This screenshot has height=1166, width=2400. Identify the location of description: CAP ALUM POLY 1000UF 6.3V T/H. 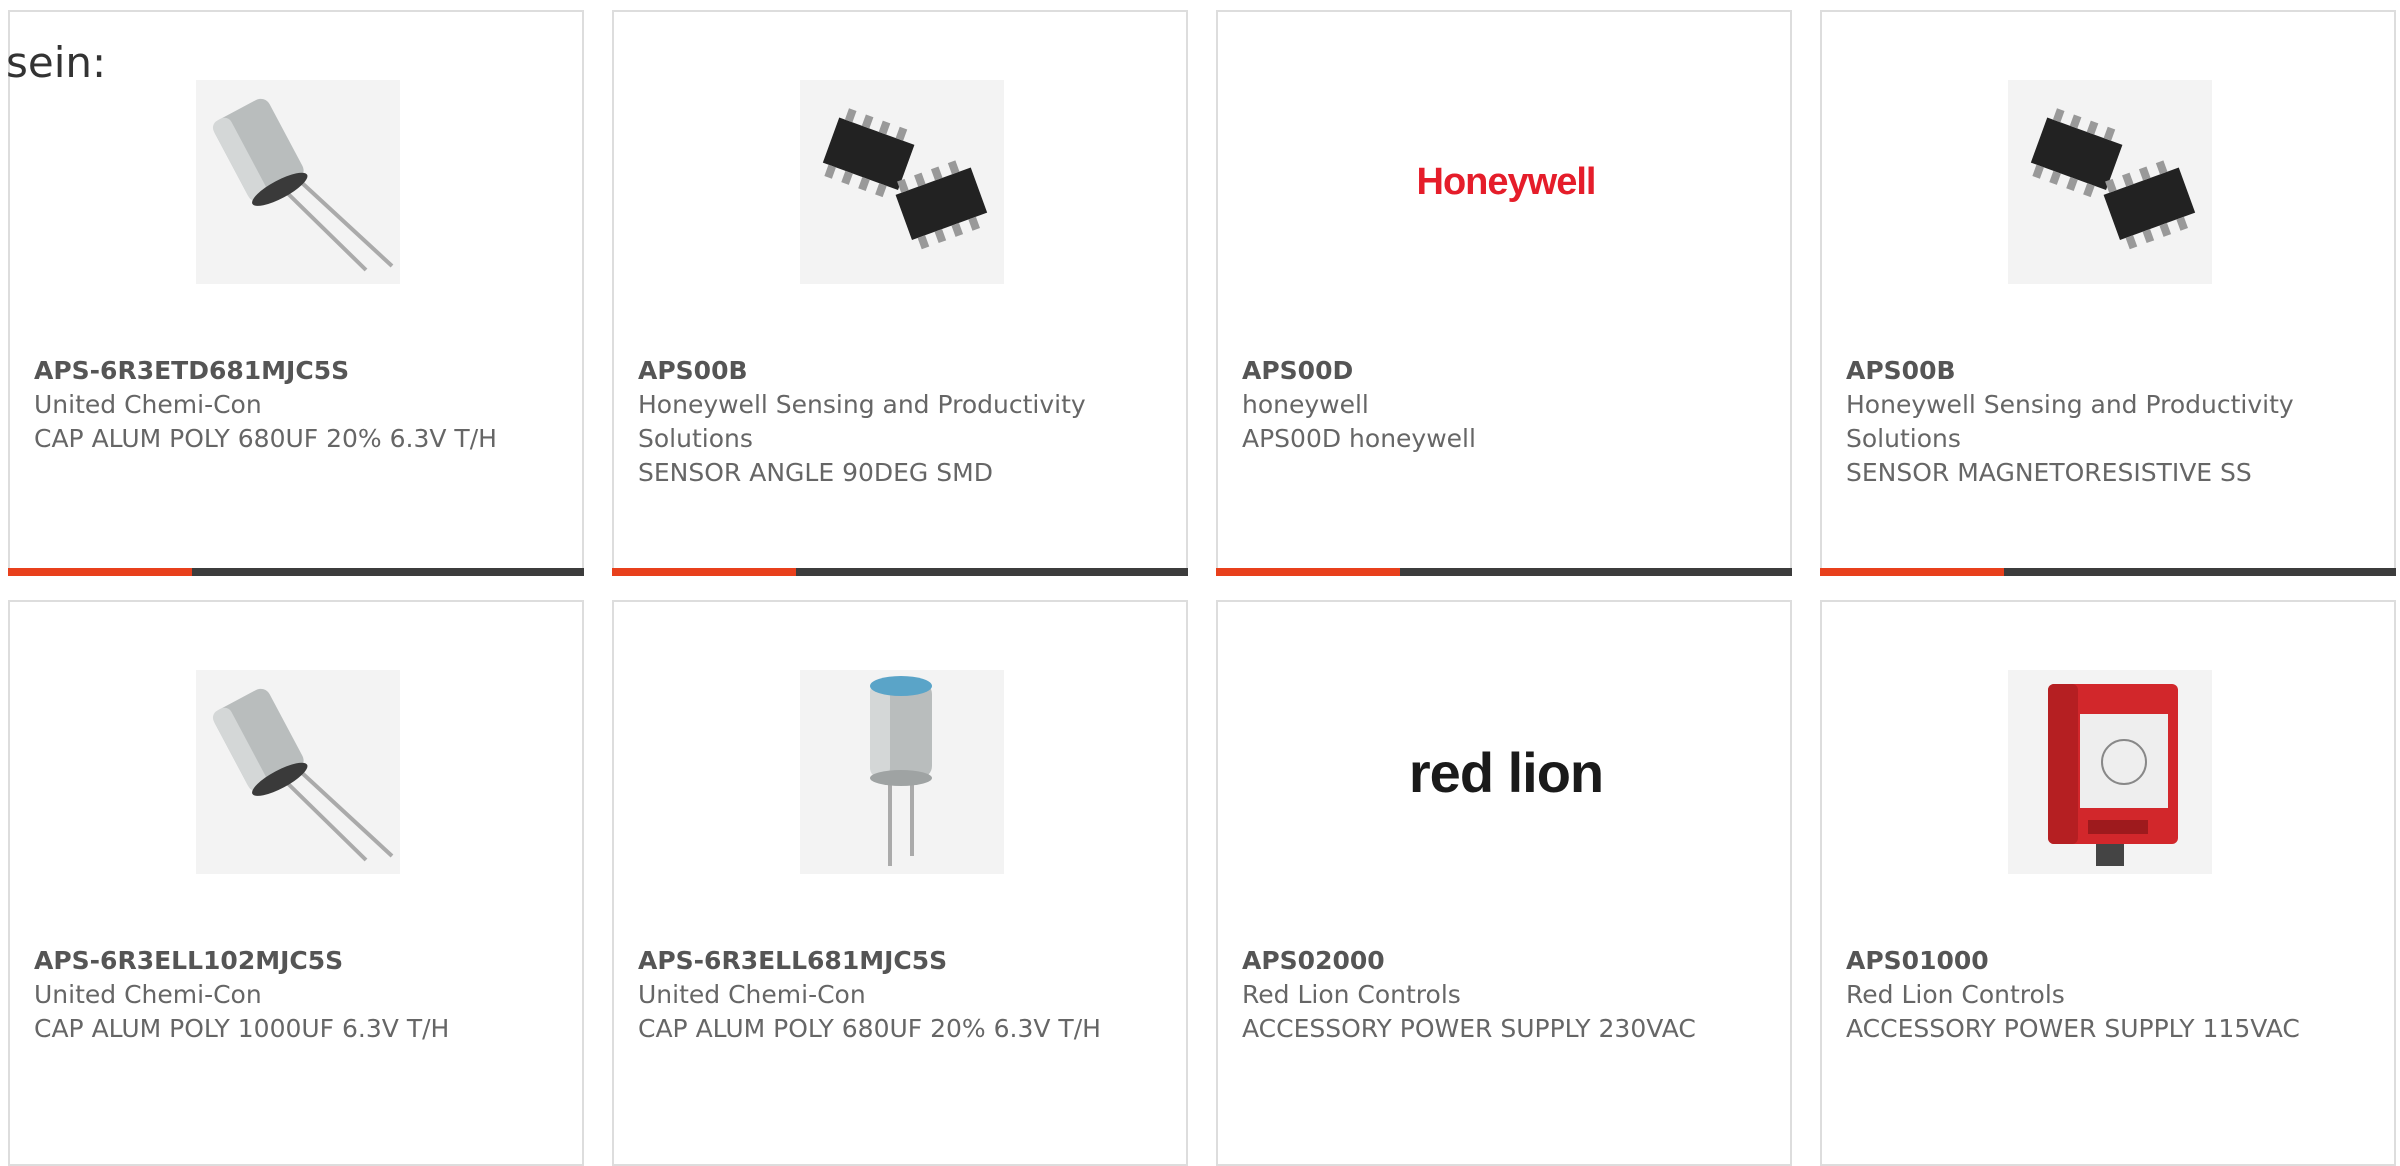
(242, 1028).